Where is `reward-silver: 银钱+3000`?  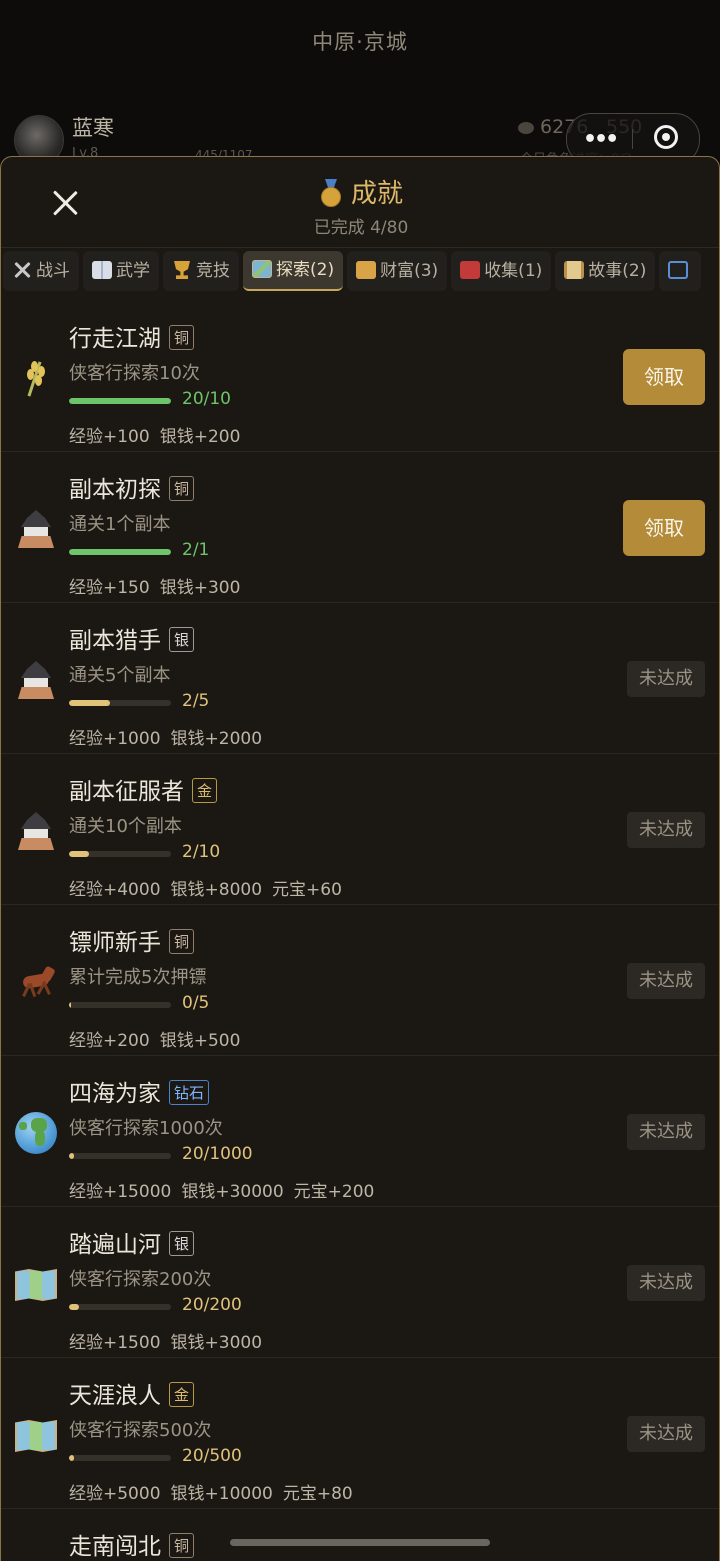 reward-silver: 银钱+3000 is located at coordinates (216, 1343).